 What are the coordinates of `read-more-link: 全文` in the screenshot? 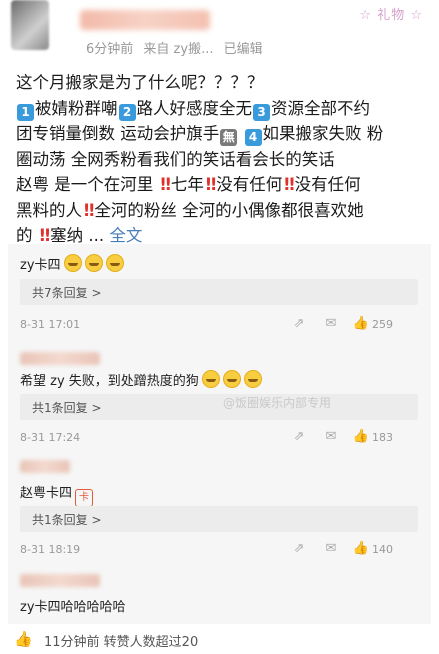 It's located at (125, 235).